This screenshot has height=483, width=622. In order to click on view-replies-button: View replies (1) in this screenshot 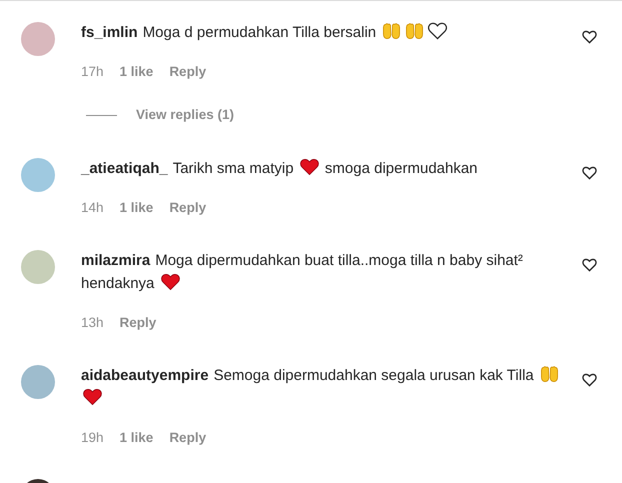, I will do `click(185, 115)`.